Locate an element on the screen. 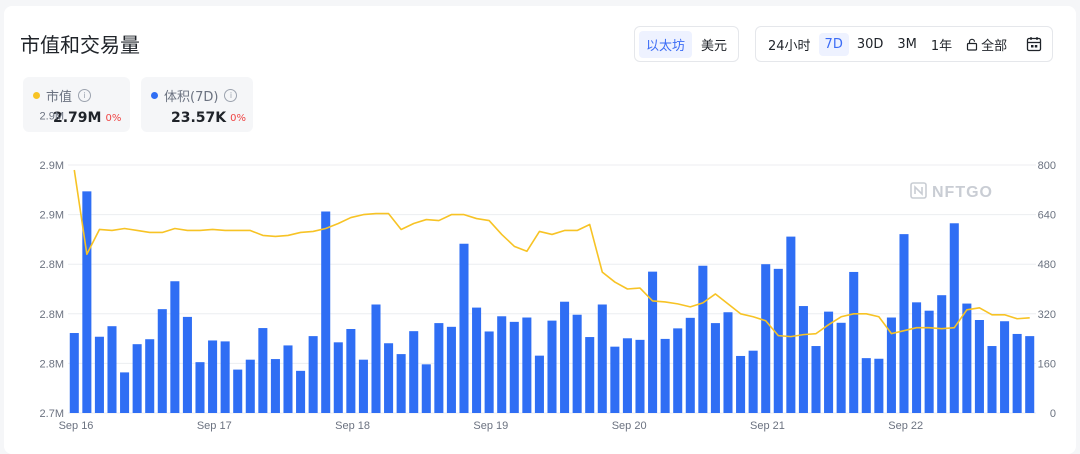 The image size is (1080, 454). x-tick-label: Sep 21 is located at coordinates (767, 426).